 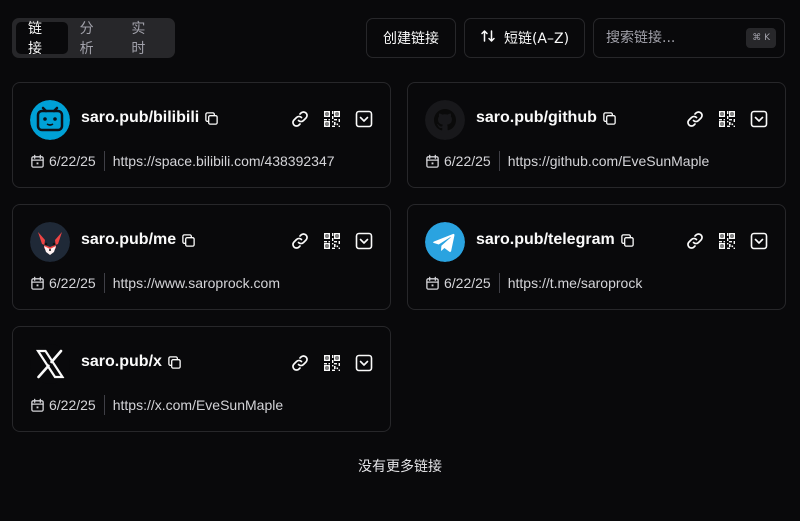 I want to click on search-box: ⌘ K, so click(x=689, y=38).